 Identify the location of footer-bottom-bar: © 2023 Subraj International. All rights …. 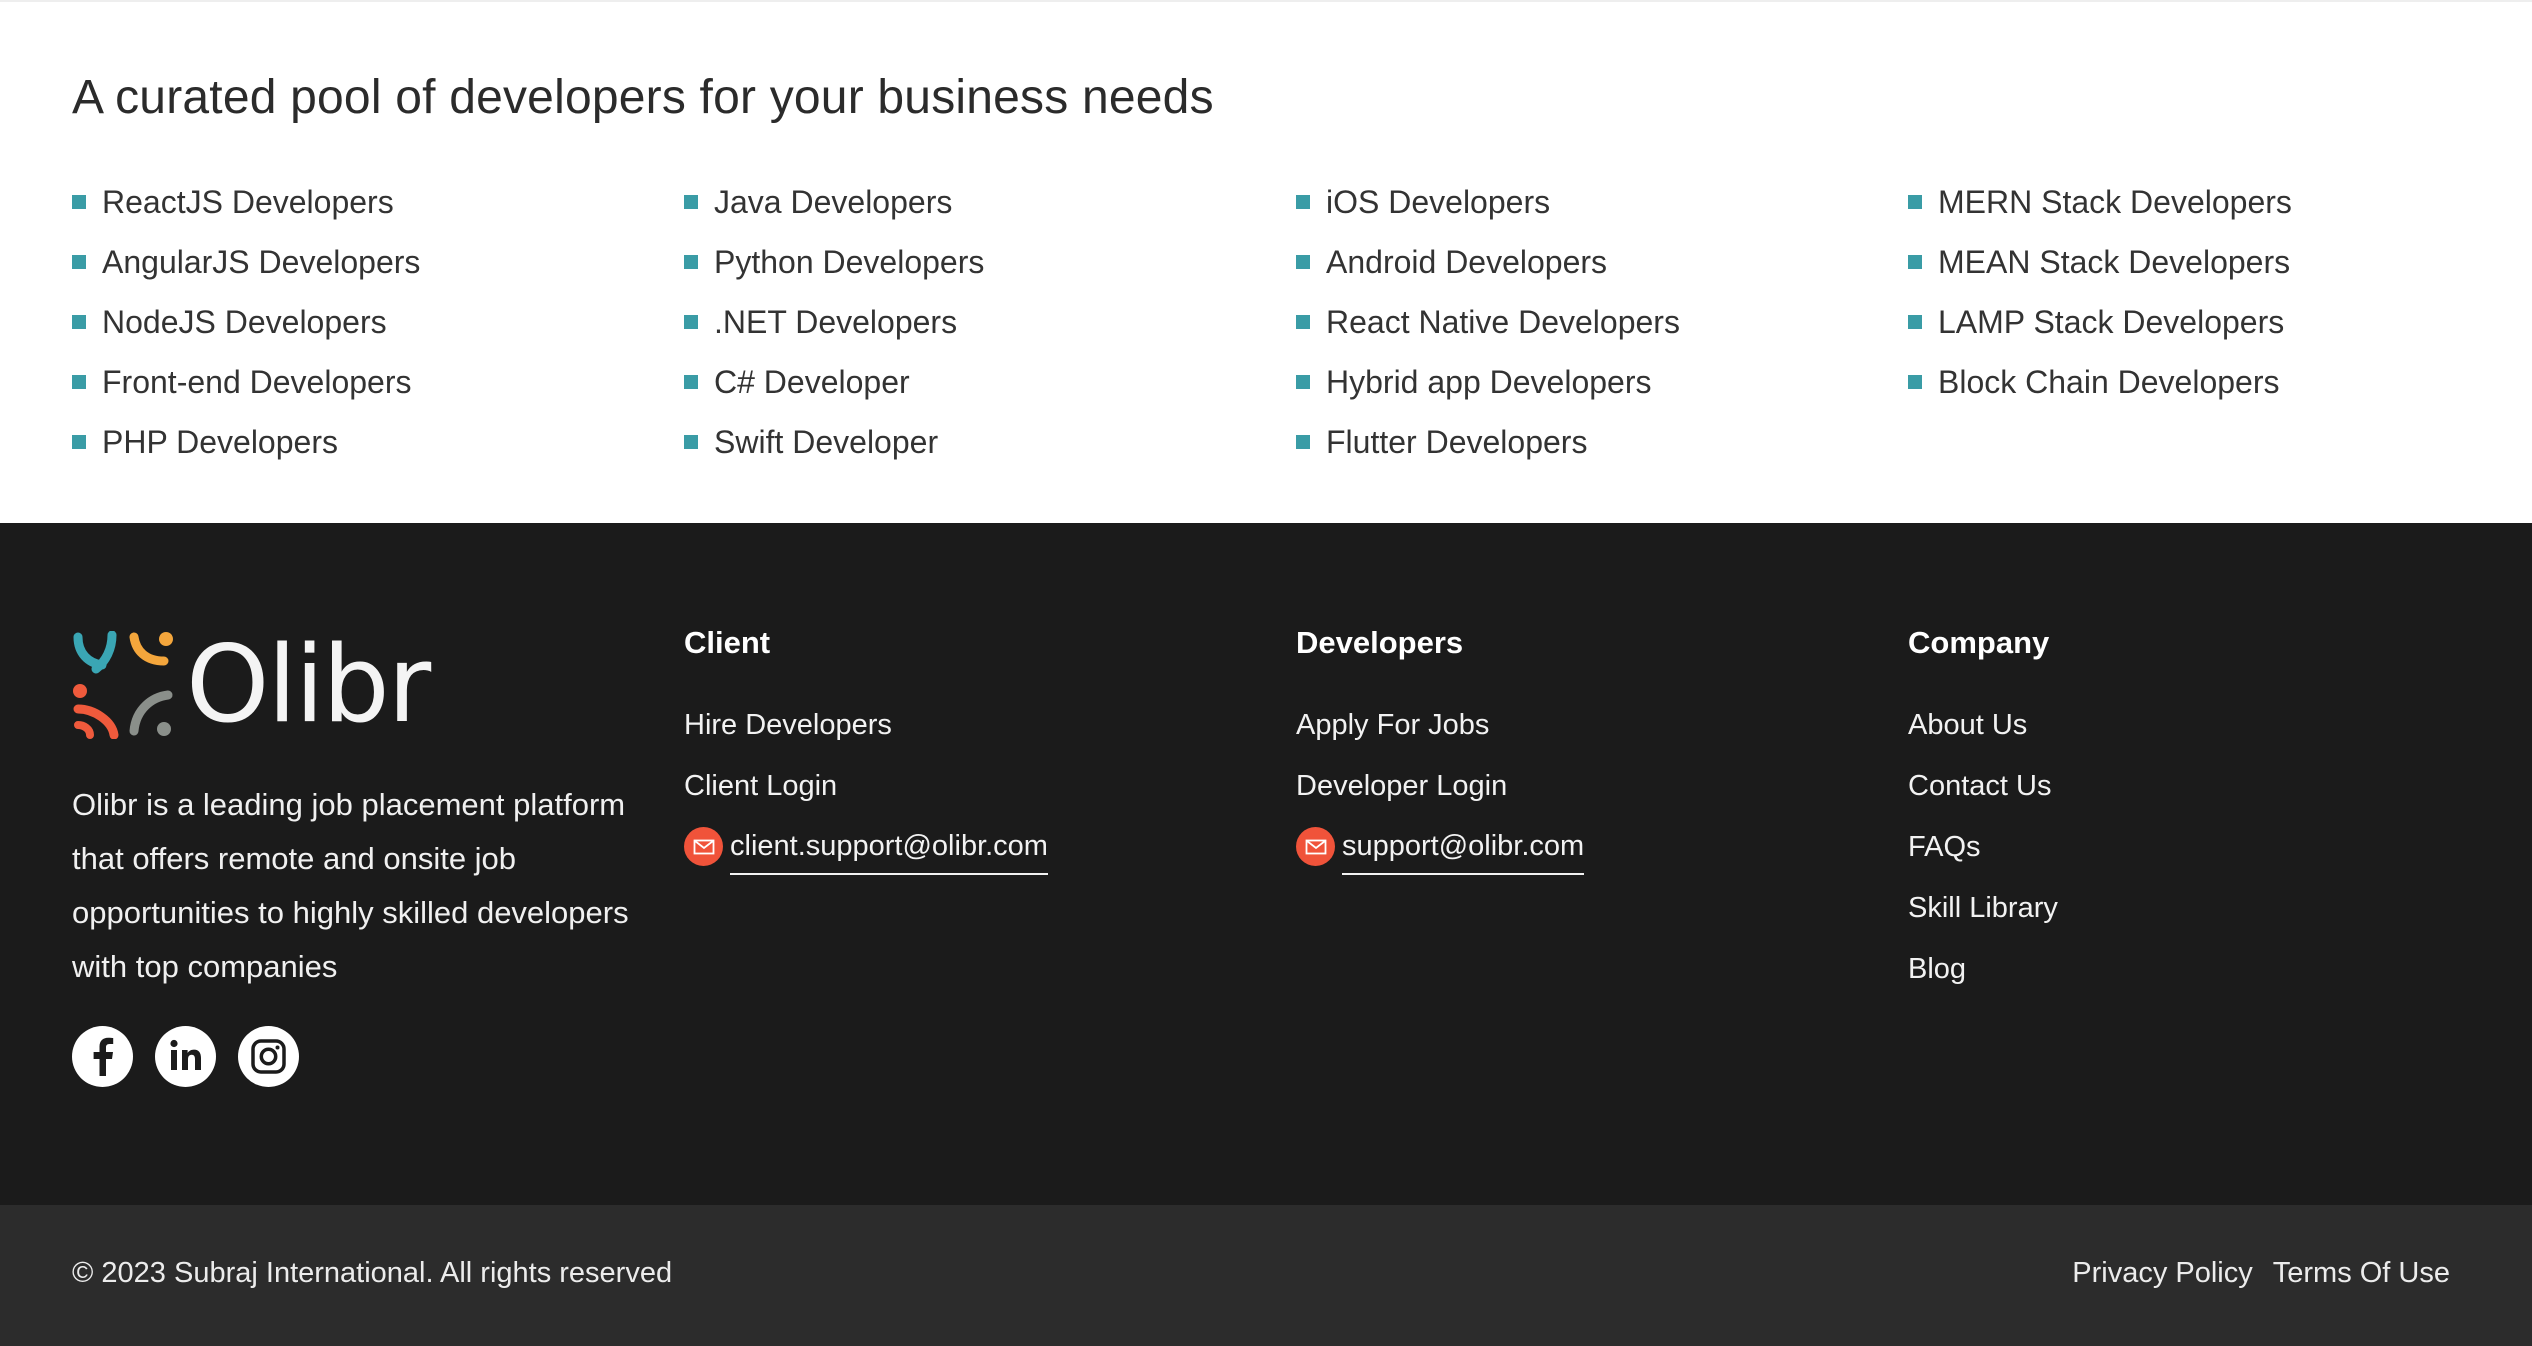
(1266, 1275).